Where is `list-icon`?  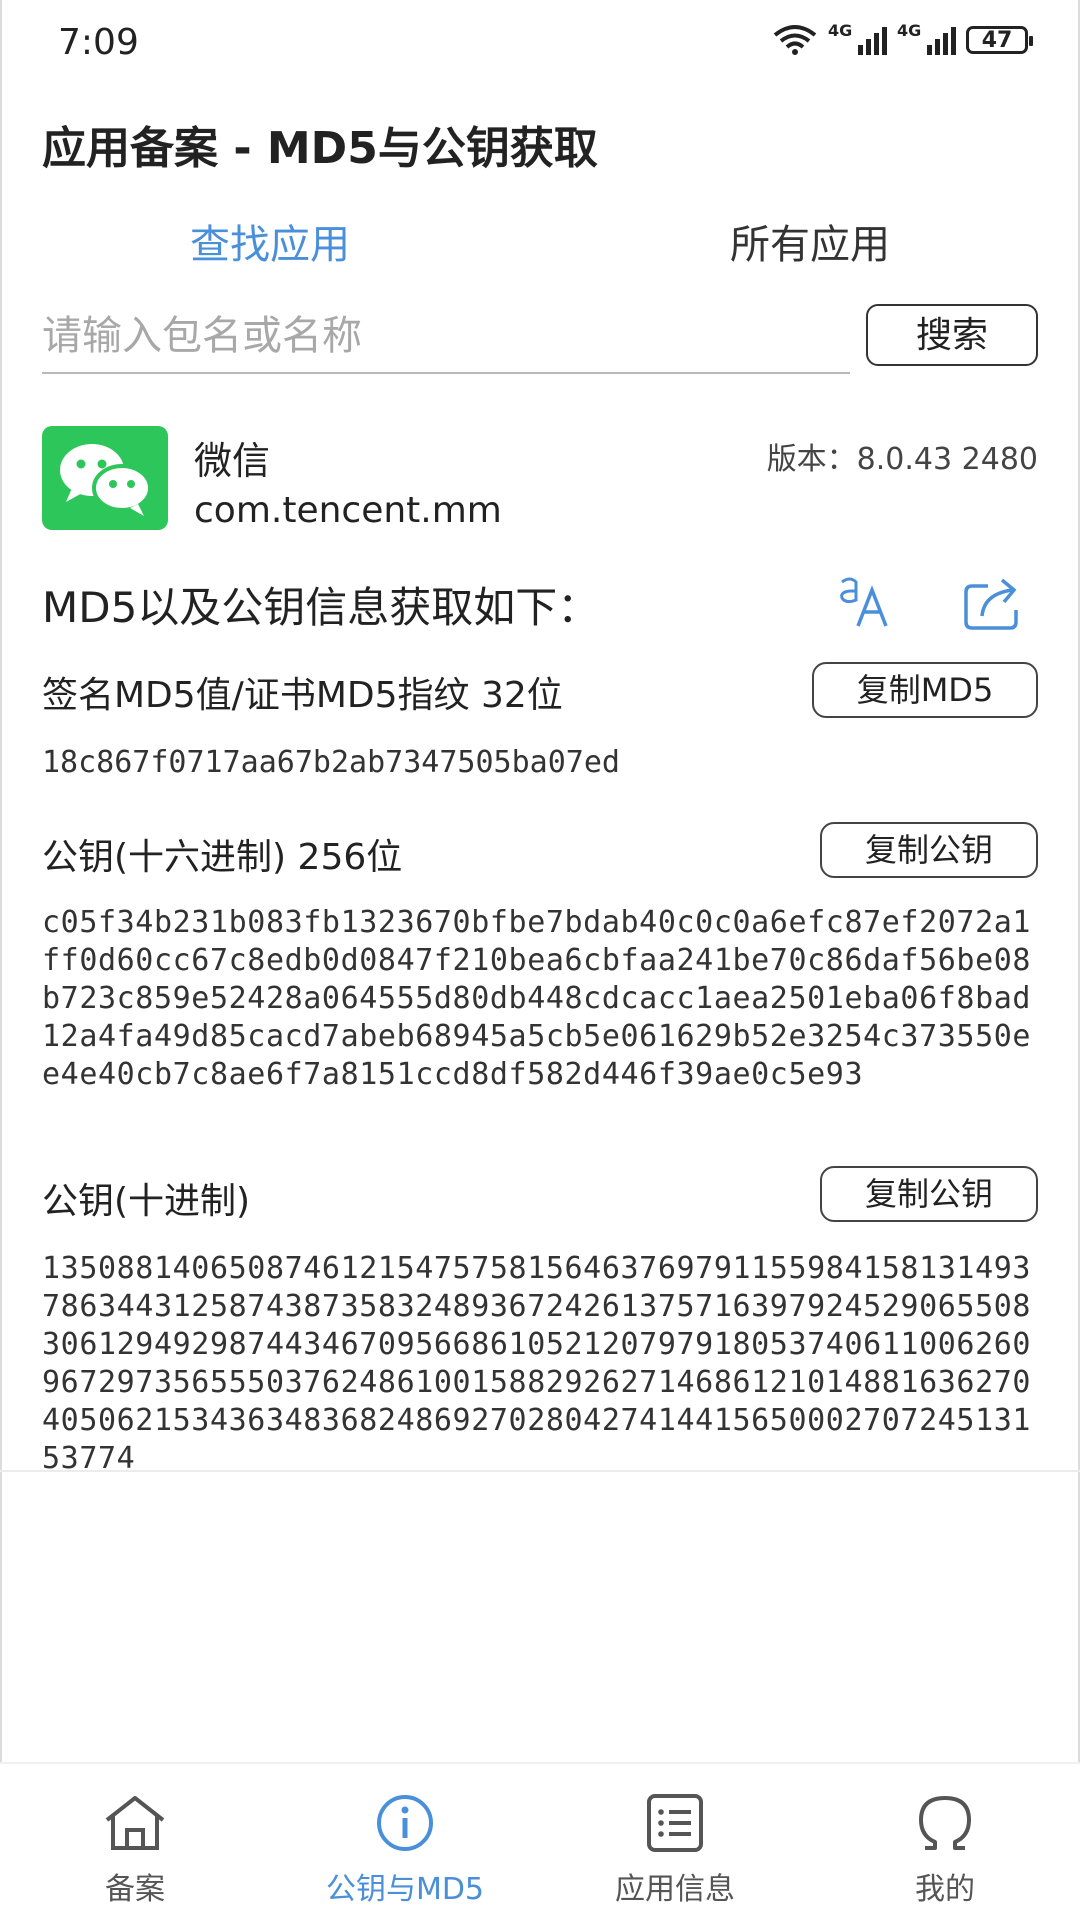
list-icon is located at coordinates (675, 1823).